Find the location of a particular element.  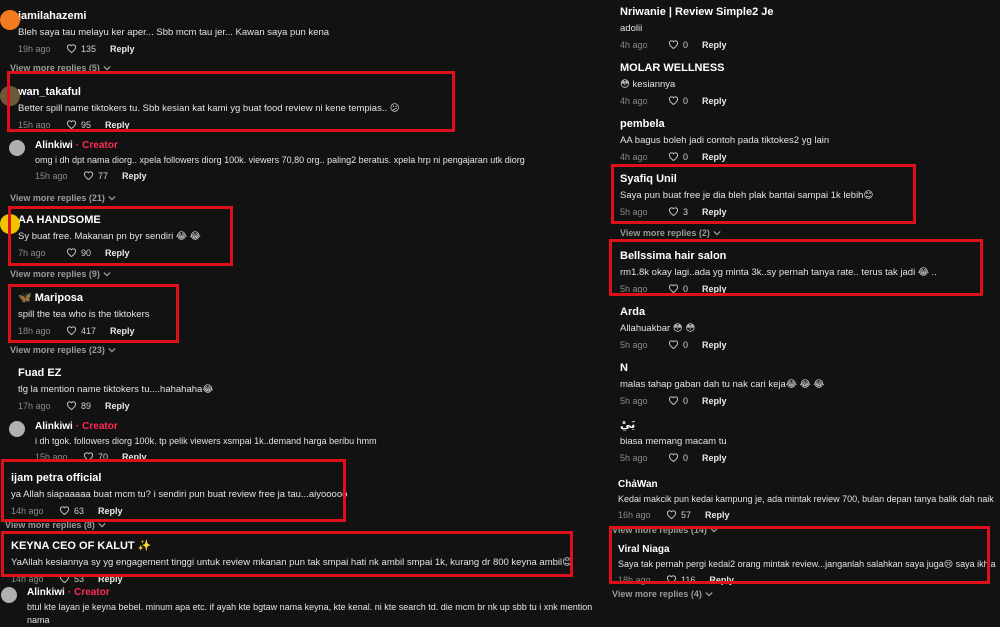

comment-username: MOLAR WELLNESS is located at coordinates (808, 68).